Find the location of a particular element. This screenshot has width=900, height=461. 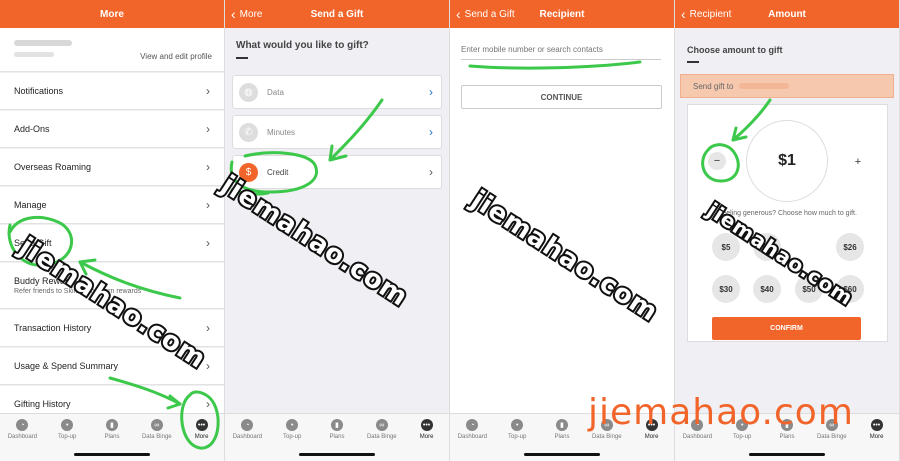

amount-option-40: $40 is located at coordinates (767, 289).